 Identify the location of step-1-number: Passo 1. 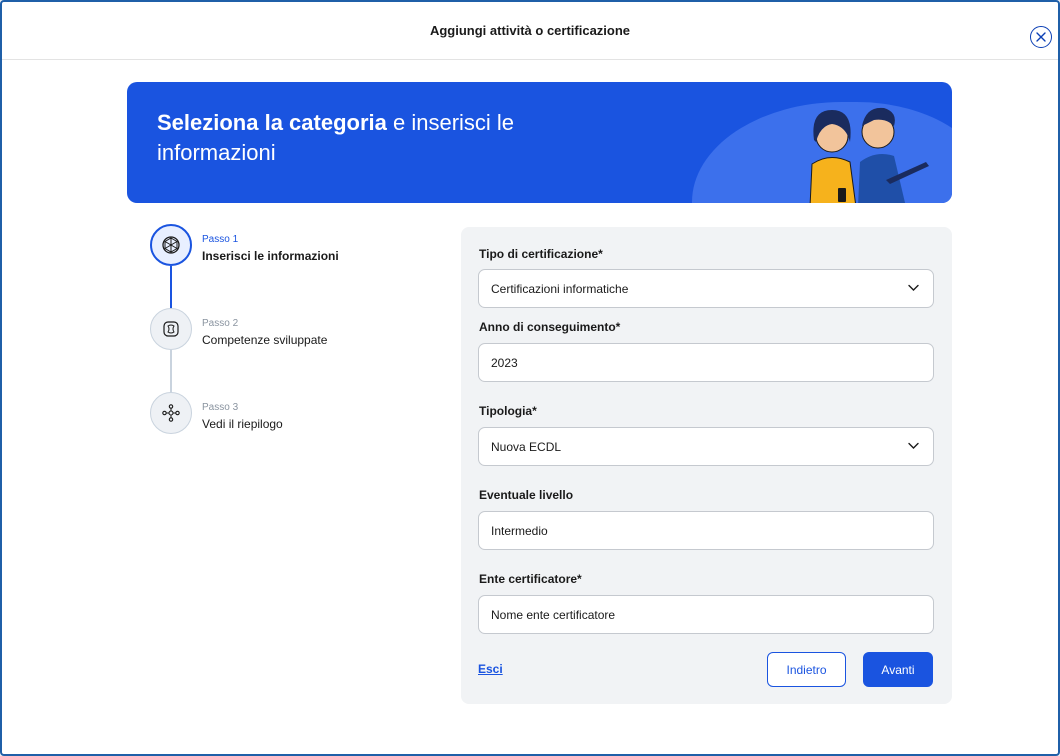
(220, 239).